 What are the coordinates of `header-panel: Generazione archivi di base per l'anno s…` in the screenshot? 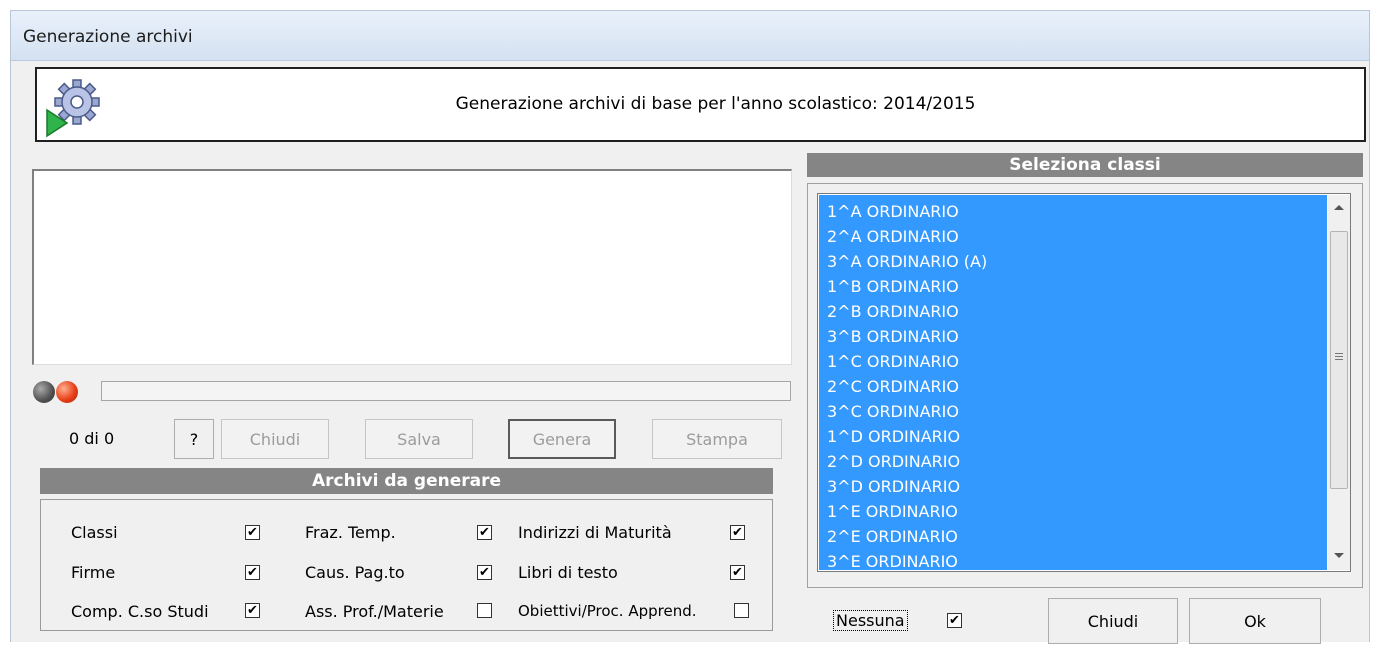 It's located at (700, 104).